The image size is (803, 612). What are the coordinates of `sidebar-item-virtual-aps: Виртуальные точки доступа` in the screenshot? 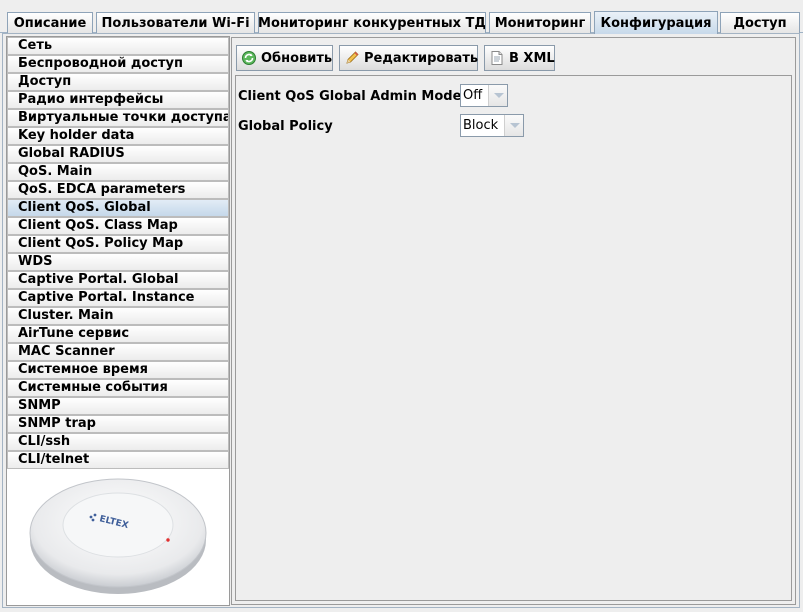 It's located at (118, 118).